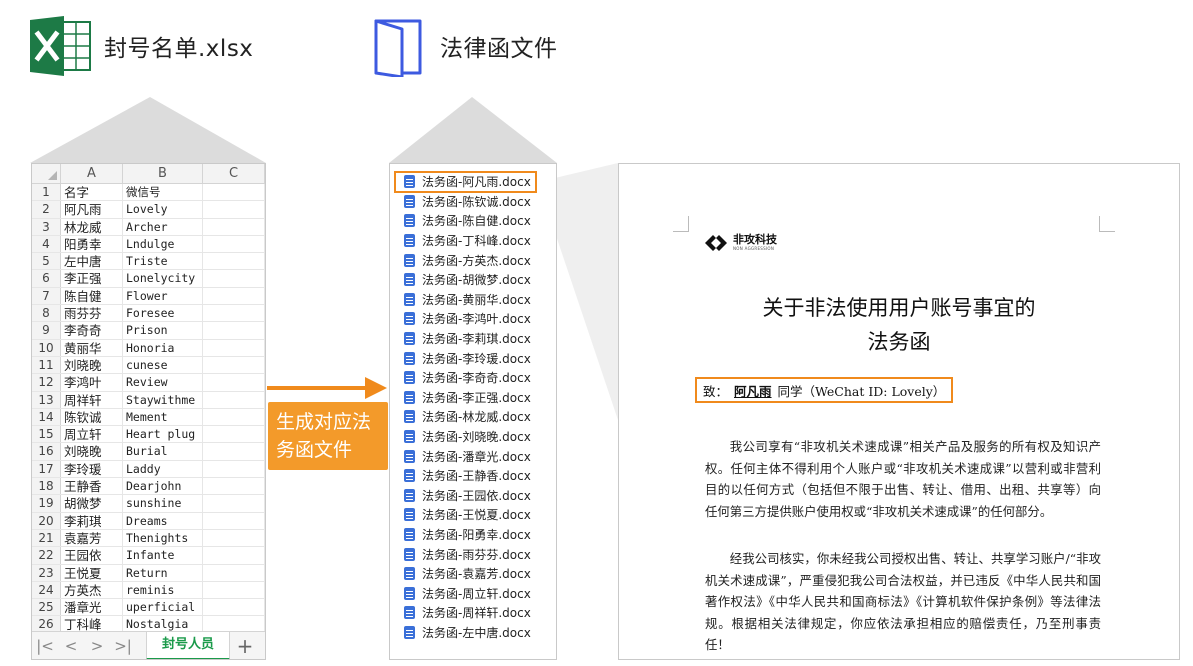  I want to click on cell-wechat-id: Thenights, so click(163, 538).